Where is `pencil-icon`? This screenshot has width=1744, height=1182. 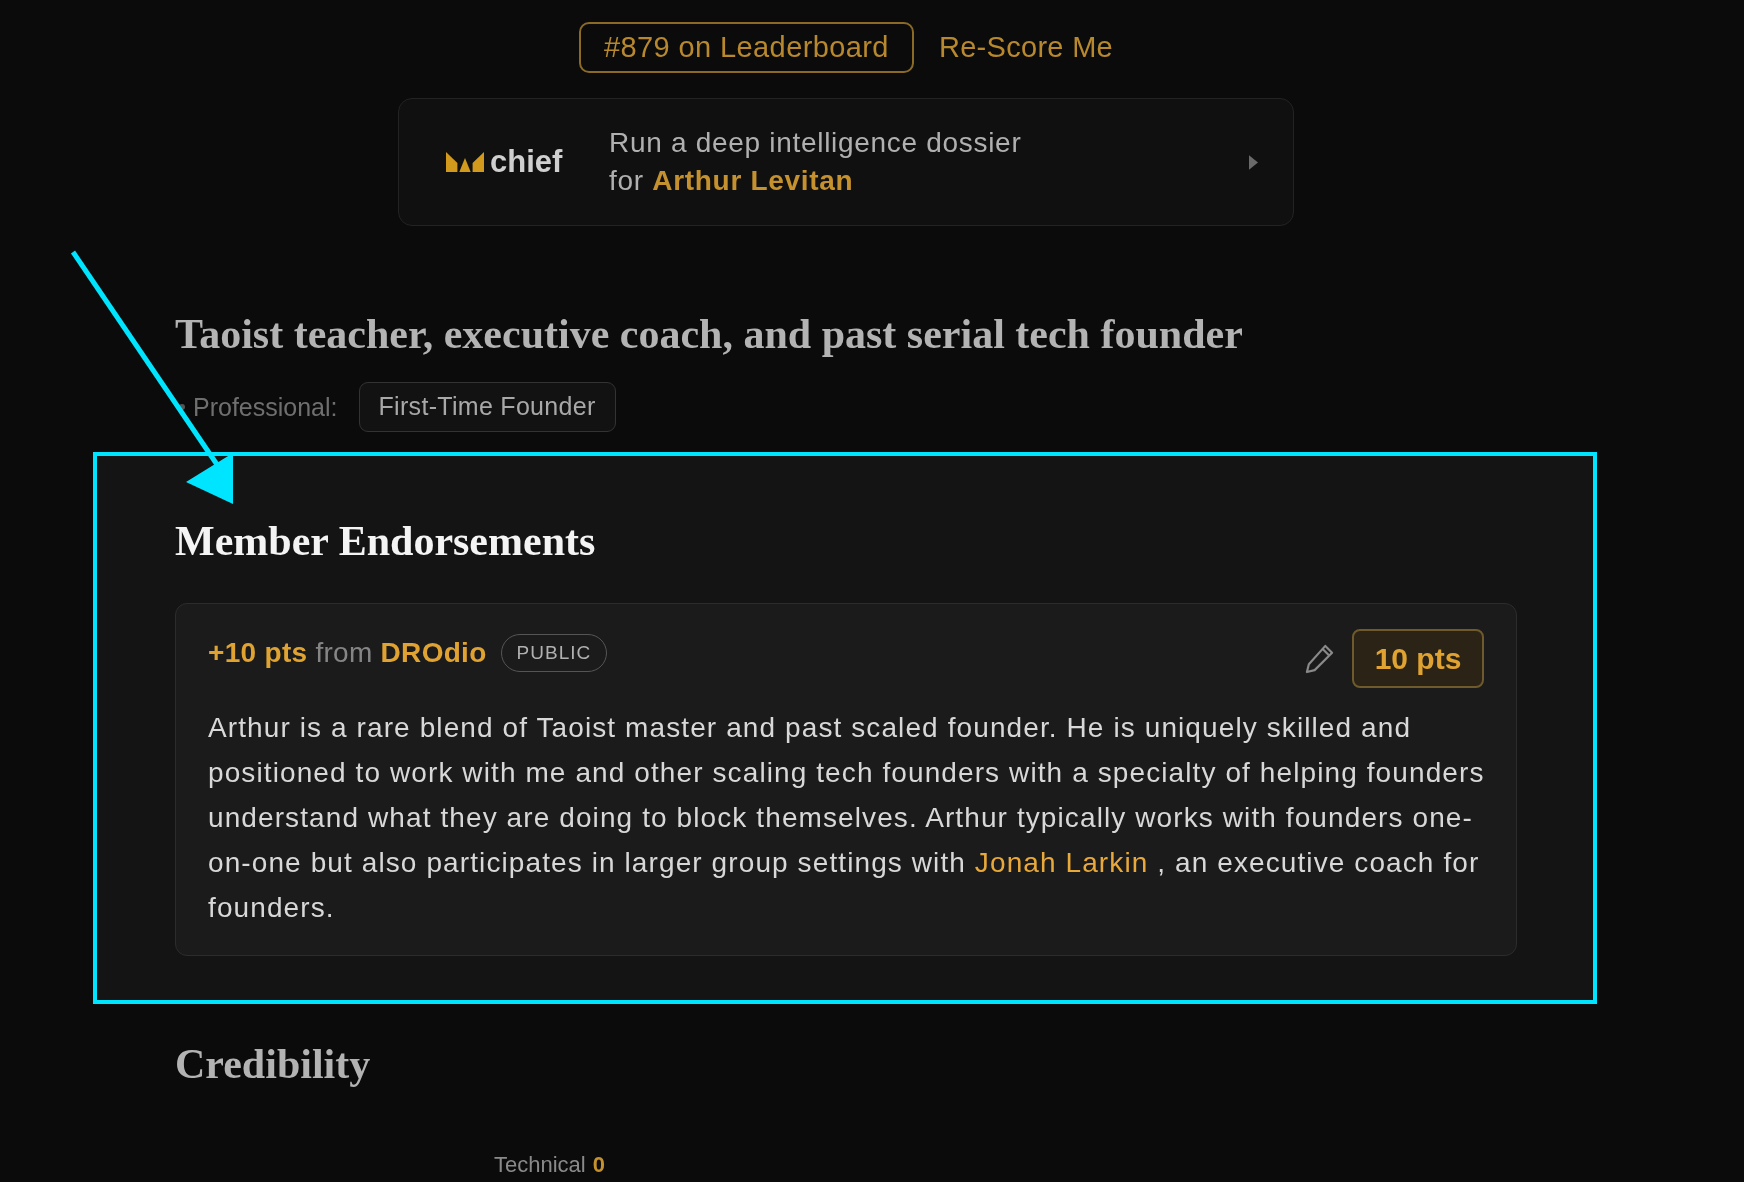 pencil-icon is located at coordinates (1319, 658).